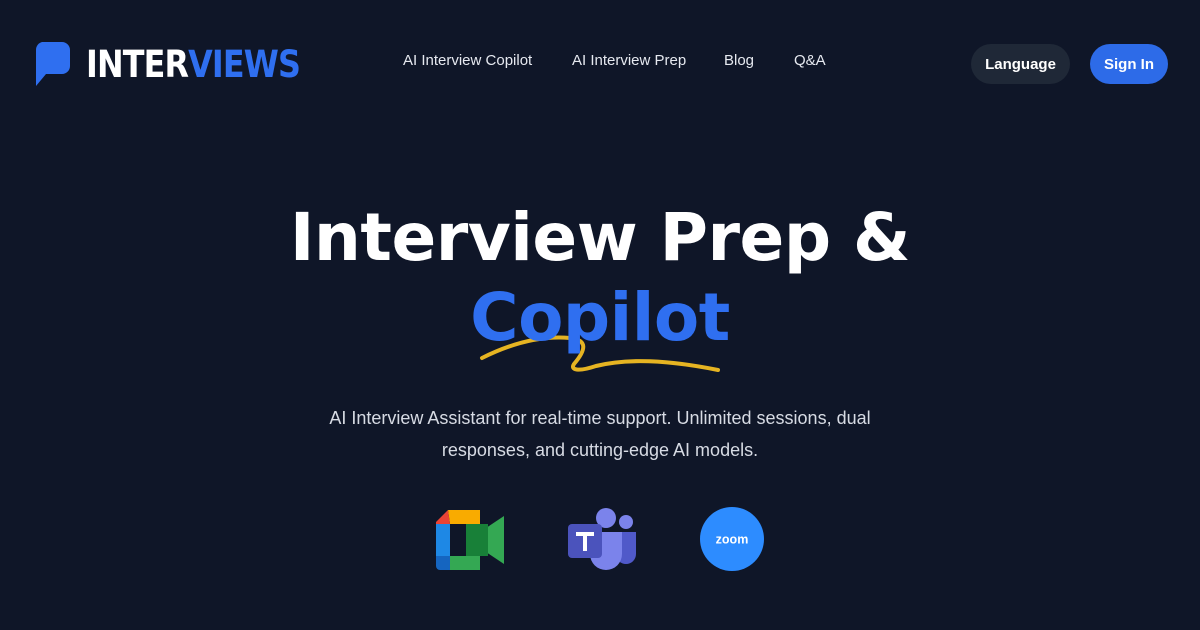 This screenshot has height=630, width=1200. I want to click on nav-link-ai-interview-prep: AI Interview Prep, so click(629, 60).